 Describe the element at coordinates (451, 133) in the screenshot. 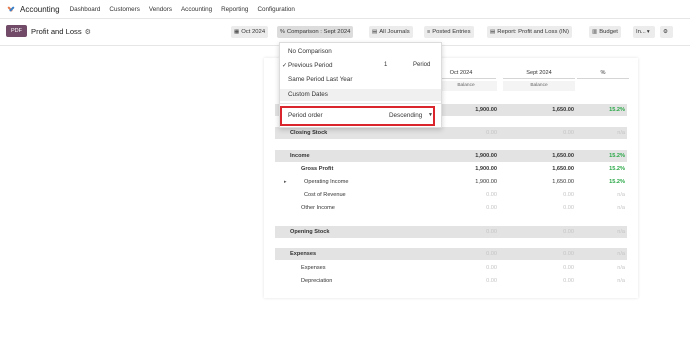

I see `table-row: Closing Stock 0.00 0.00 n/a` at that location.